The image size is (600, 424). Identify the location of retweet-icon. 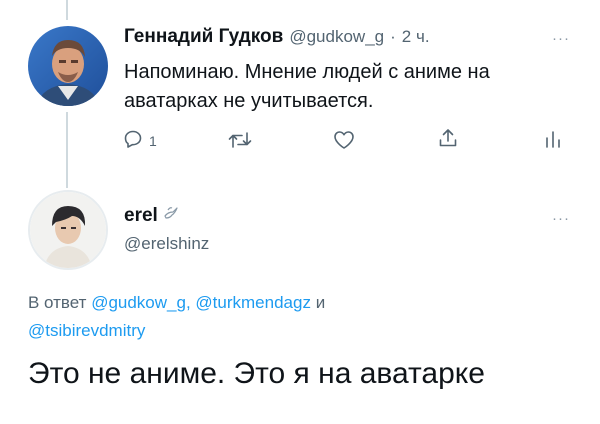
(240, 142).